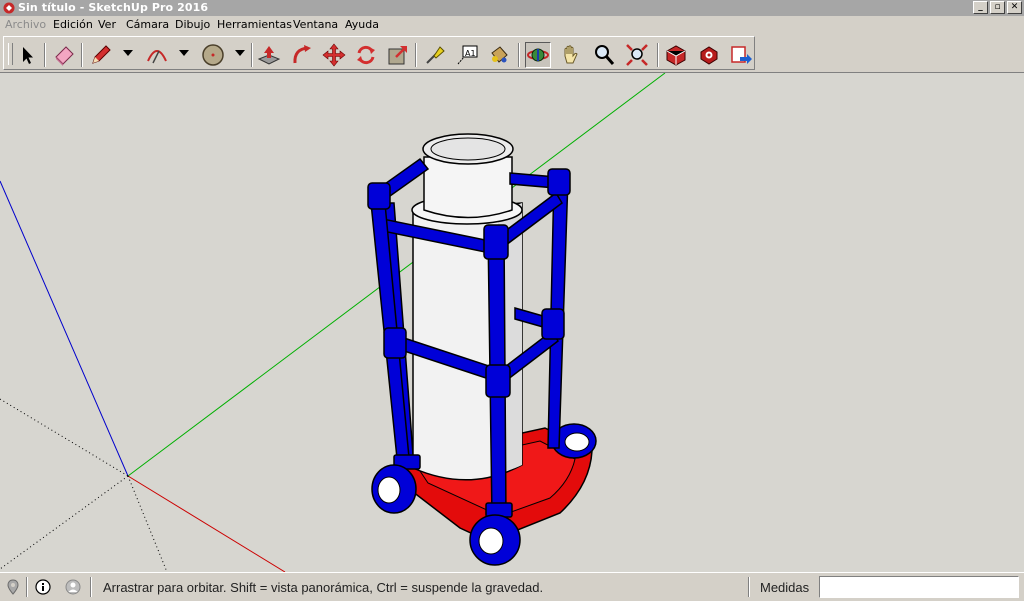  What do you see at coordinates (498, 381) in the screenshot?
I see `fitting-mid-front` at bounding box center [498, 381].